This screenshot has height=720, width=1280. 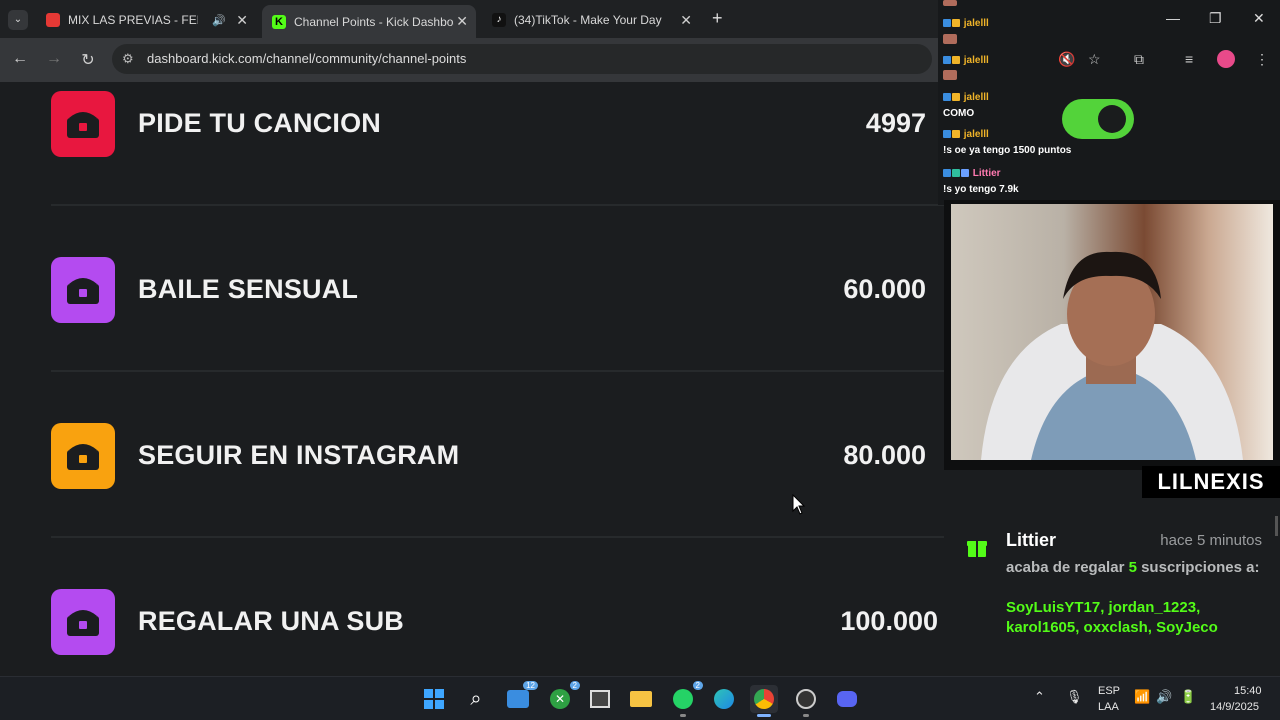 What do you see at coordinates (1259, 18) in the screenshot?
I see `close-window-button: ✕` at bounding box center [1259, 18].